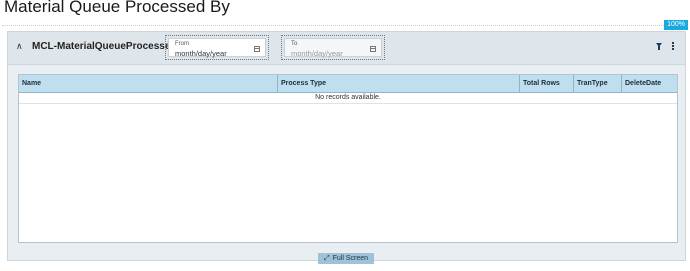  Describe the element at coordinates (201, 53) in the screenshot. I see `from-date-input: month/day/year` at that location.